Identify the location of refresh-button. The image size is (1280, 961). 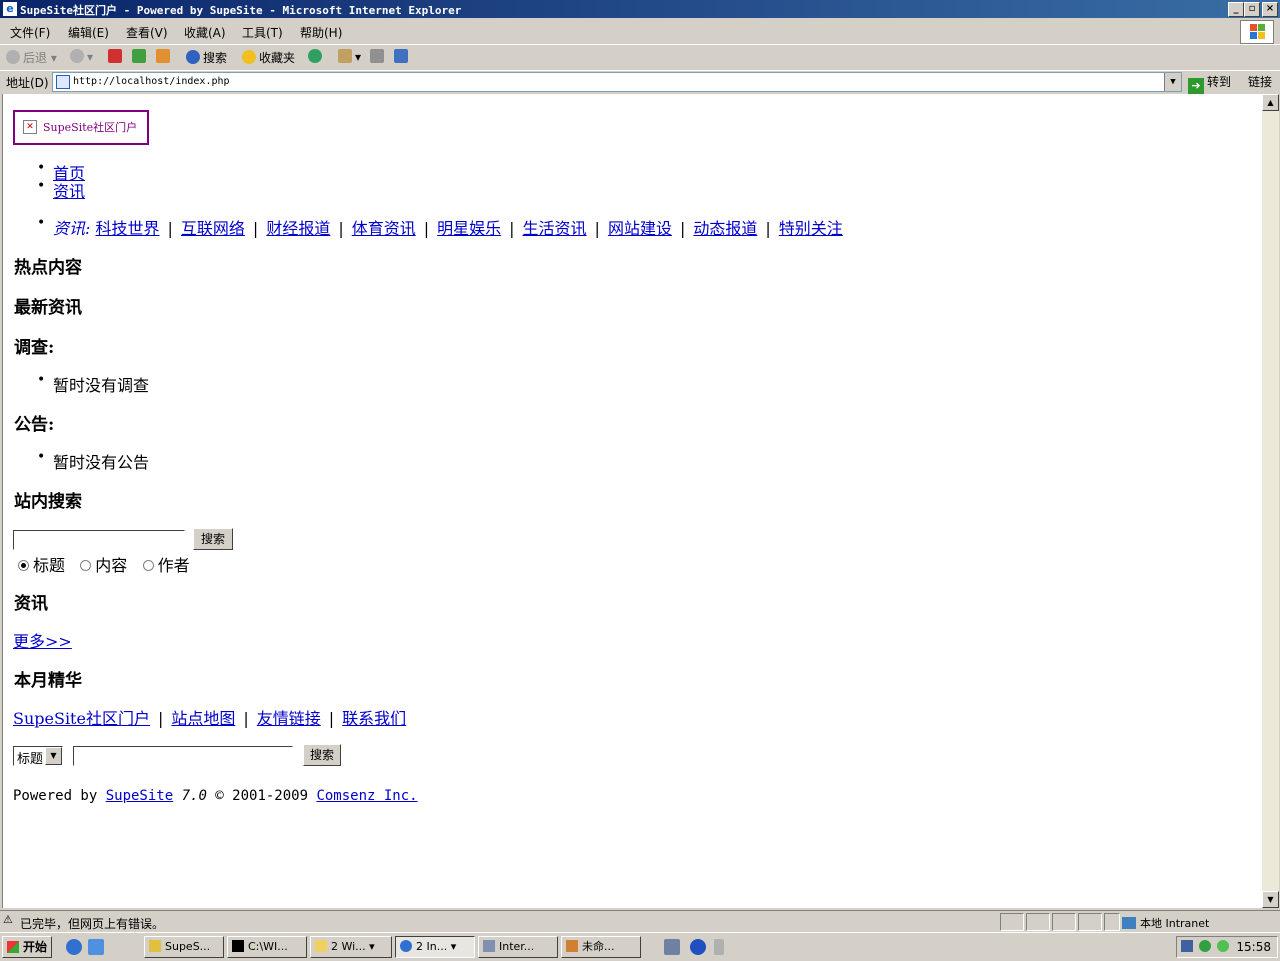
(140, 56).